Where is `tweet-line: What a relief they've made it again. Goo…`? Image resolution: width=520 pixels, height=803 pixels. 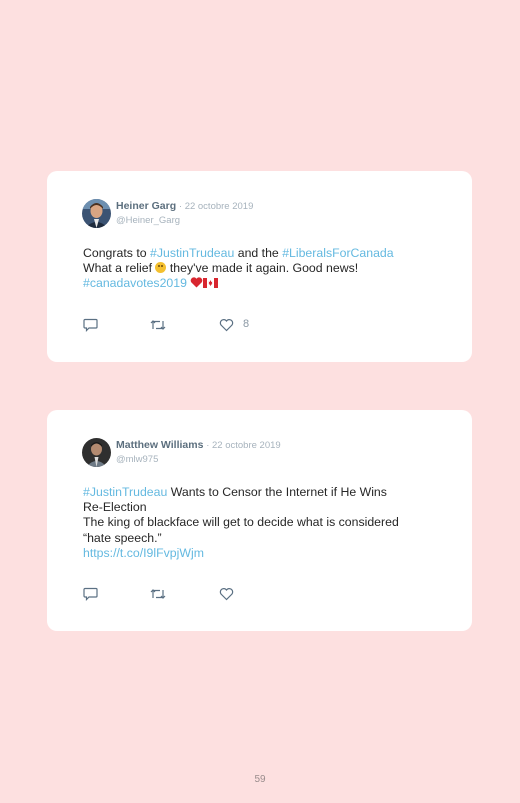
tweet-line: What a relief they've made it again. Goo… is located at coordinates (268, 268).